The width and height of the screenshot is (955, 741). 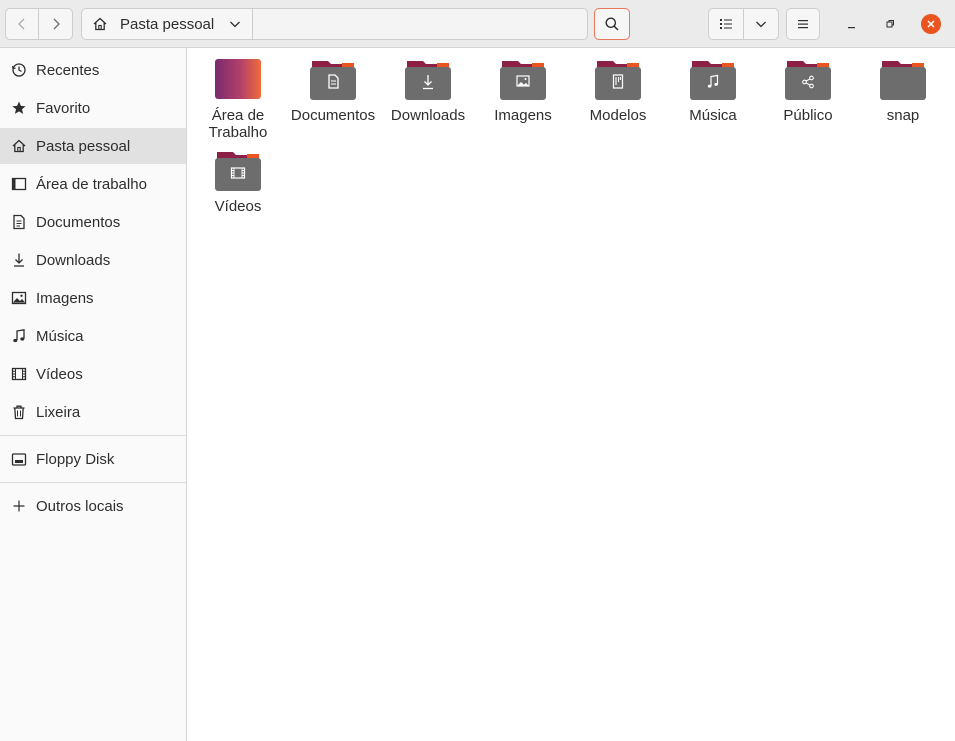 I want to click on desktop-folder-icon, so click(x=238, y=79).